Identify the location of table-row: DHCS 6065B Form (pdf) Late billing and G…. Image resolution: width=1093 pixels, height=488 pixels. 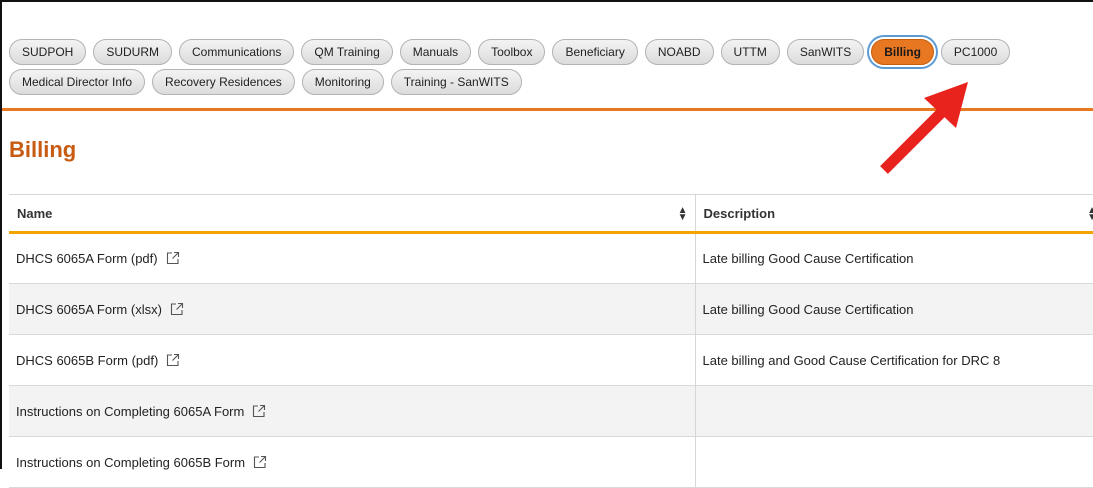
(551, 360).